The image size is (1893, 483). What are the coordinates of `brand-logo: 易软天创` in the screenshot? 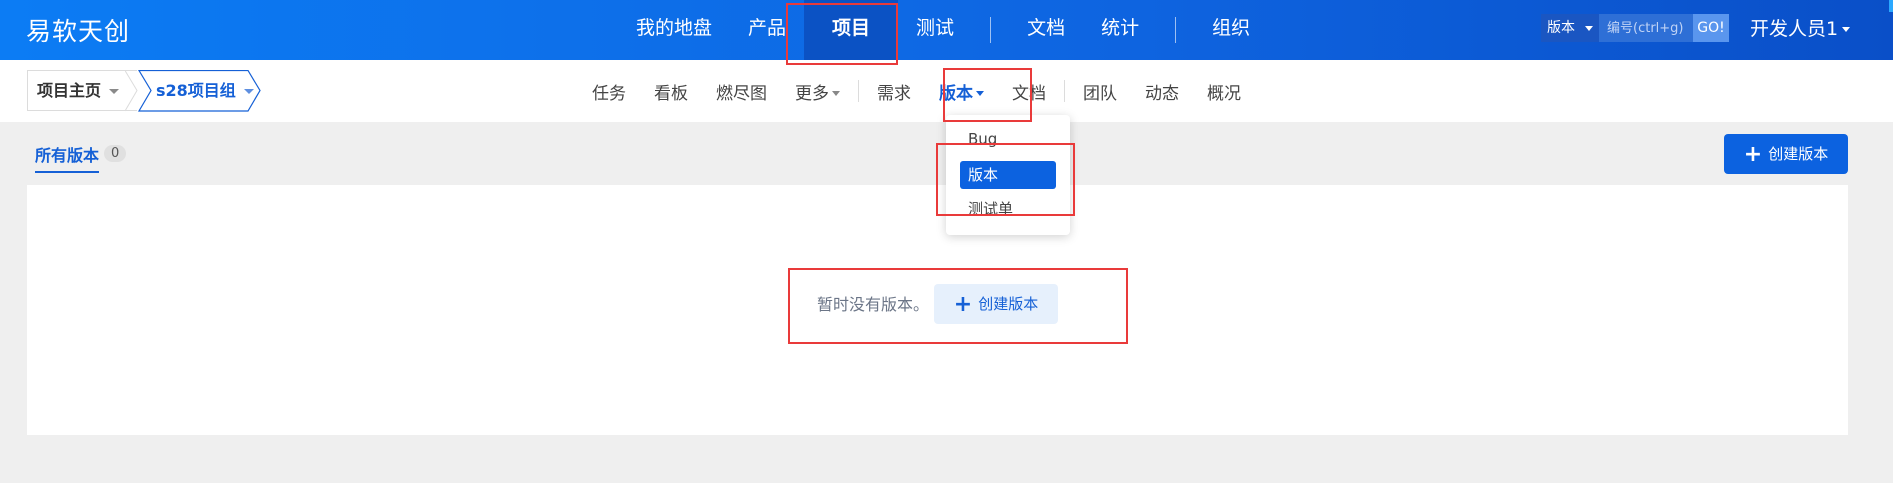 It's located at (78, 30).